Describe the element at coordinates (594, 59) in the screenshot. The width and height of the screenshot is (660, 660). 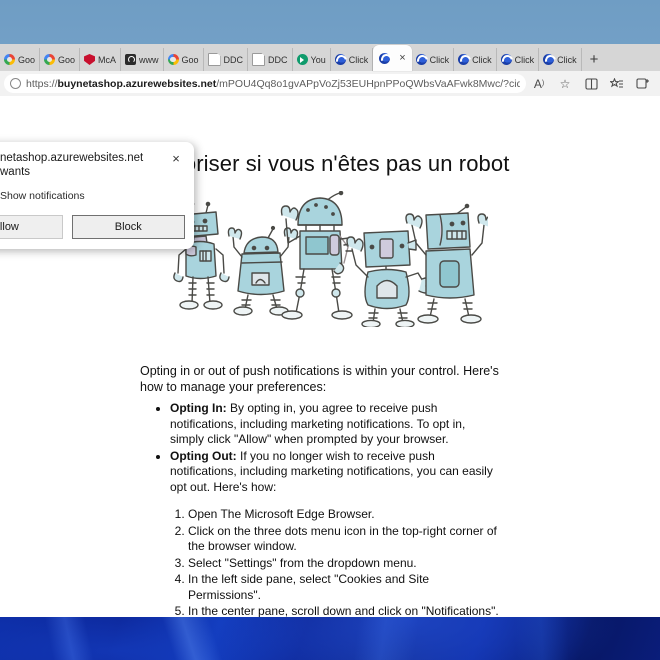
I see `new-tab-button: +` at that location.